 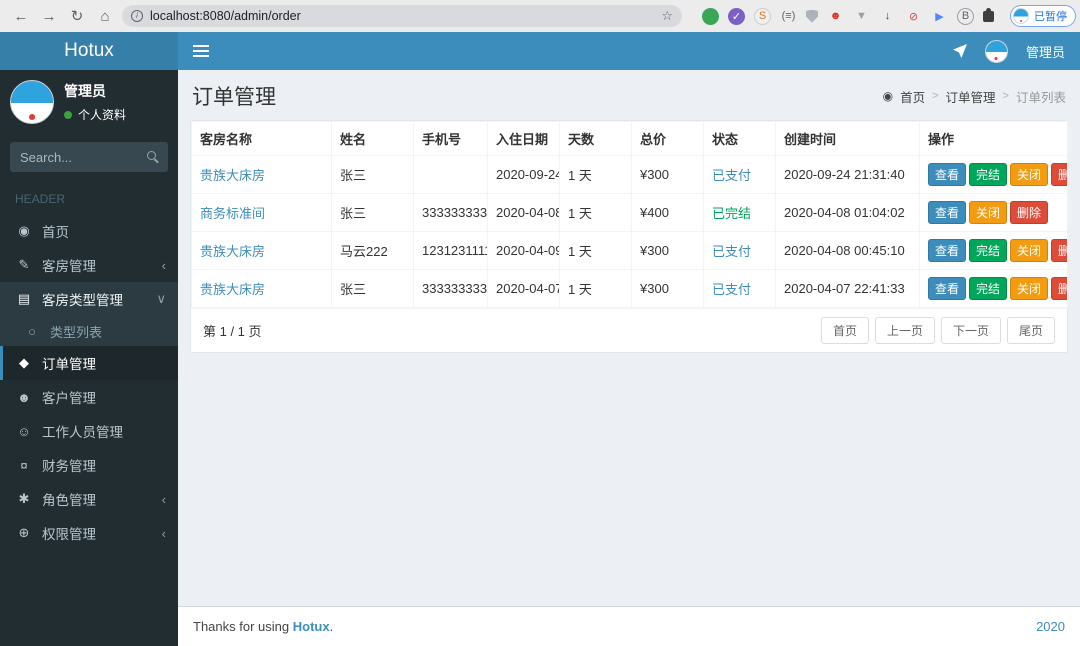 What do you see at coordinates (24, 465) in the screenshot?
I see `finance-management-icon: ¤` at bounding box center [24, 465].